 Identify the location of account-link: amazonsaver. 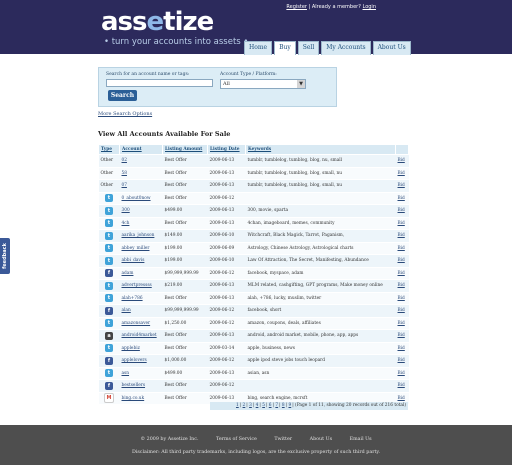
(136, 323).